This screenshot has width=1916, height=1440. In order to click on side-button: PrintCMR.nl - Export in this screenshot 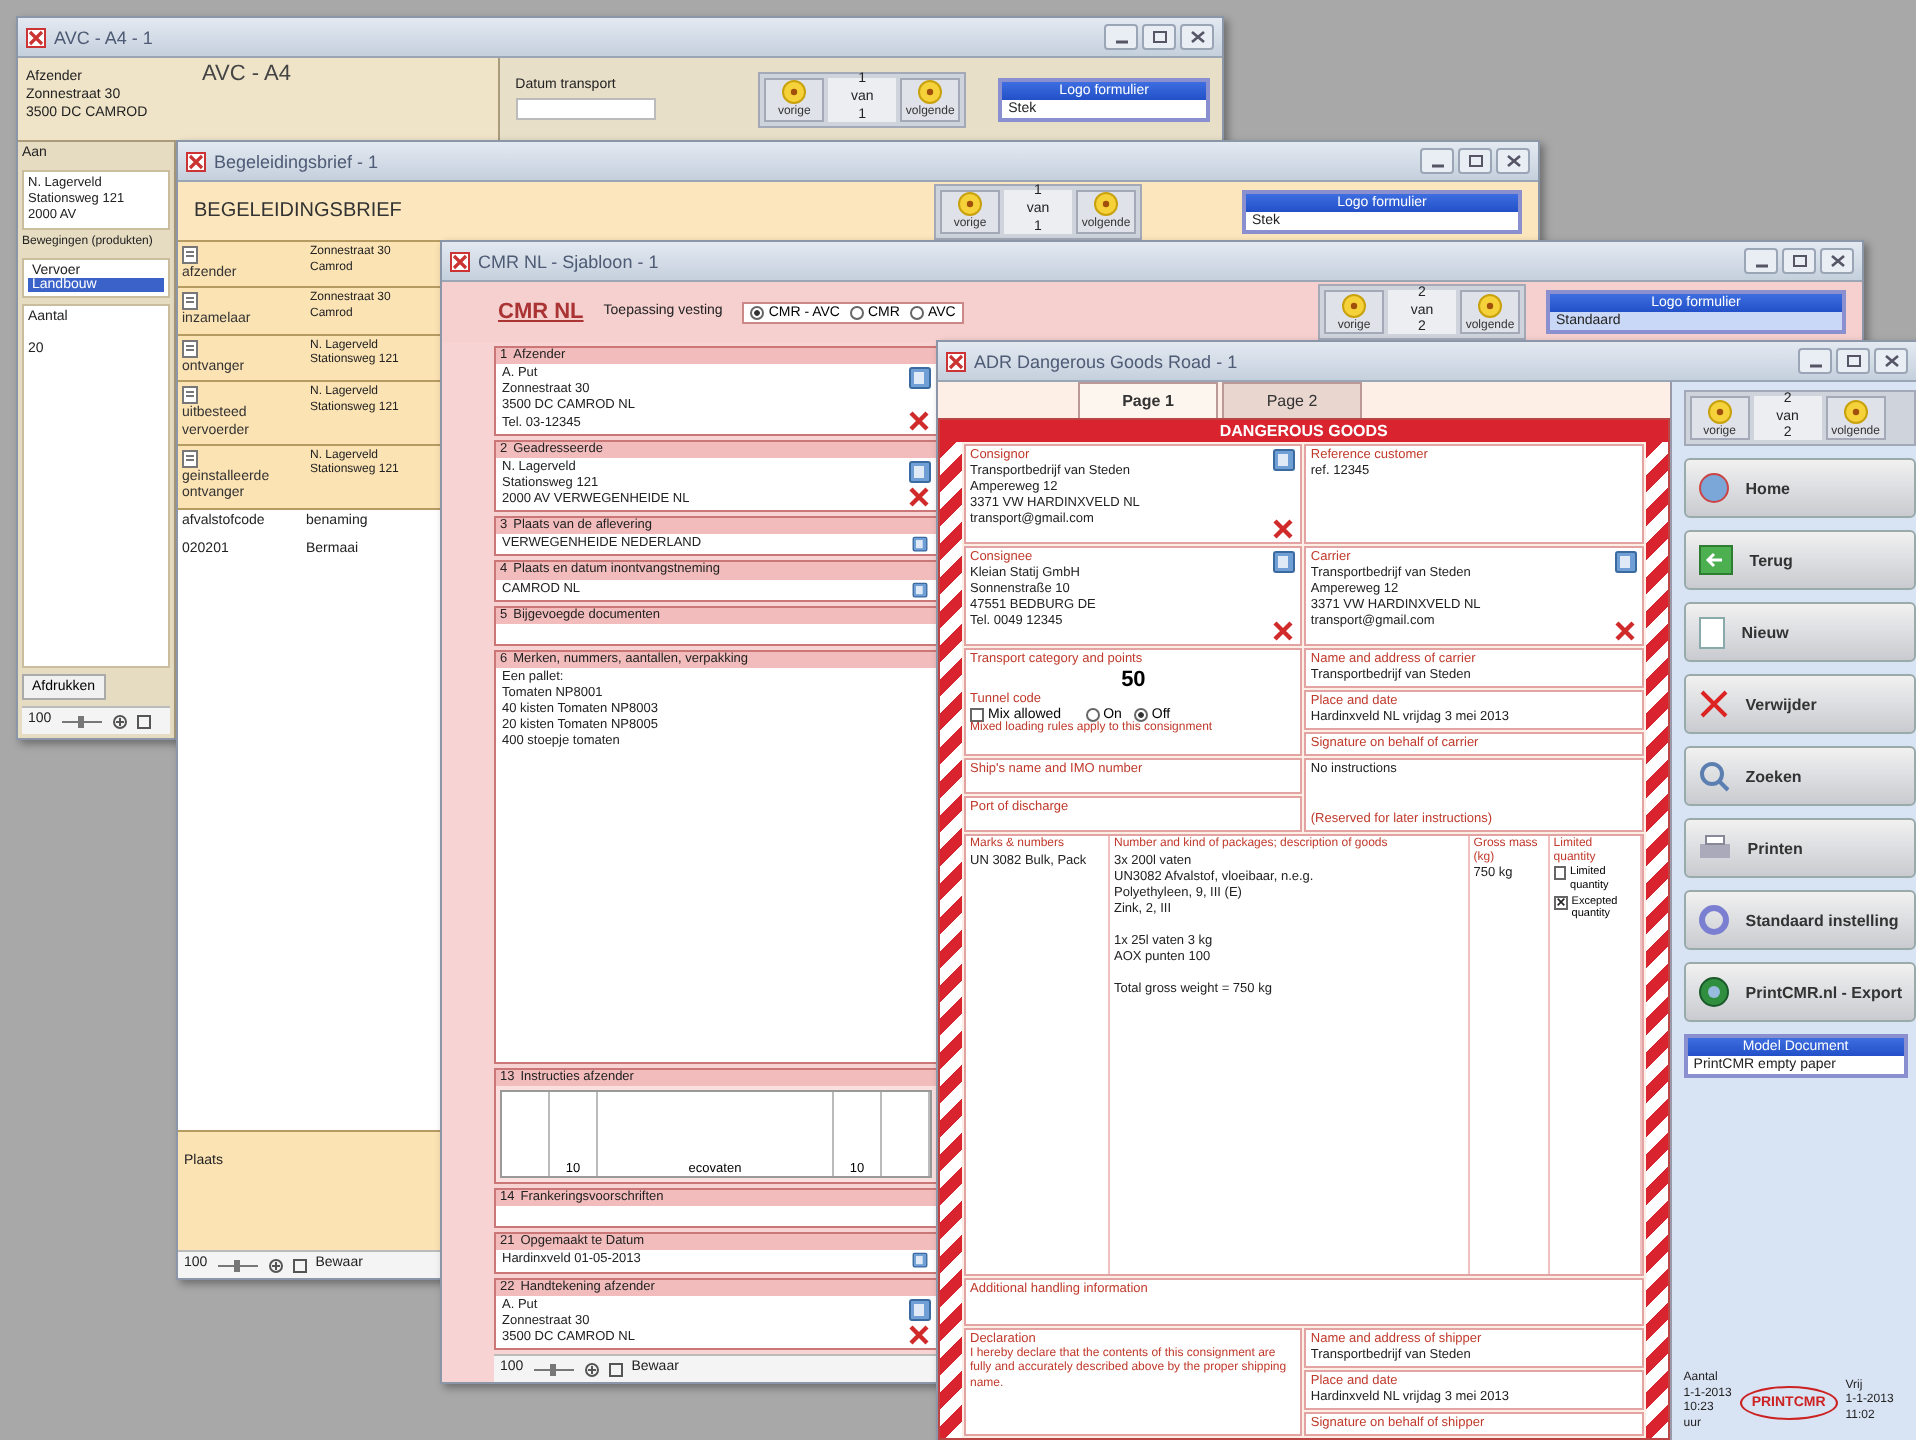, I will do `click(1799, 992)`.